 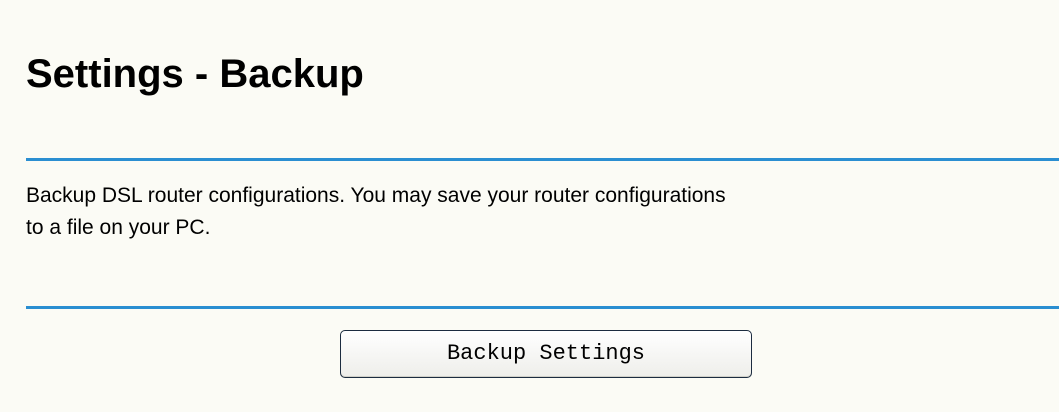 I want to click on description-line-2: to a file on your PC., so click(x=118, y=227).